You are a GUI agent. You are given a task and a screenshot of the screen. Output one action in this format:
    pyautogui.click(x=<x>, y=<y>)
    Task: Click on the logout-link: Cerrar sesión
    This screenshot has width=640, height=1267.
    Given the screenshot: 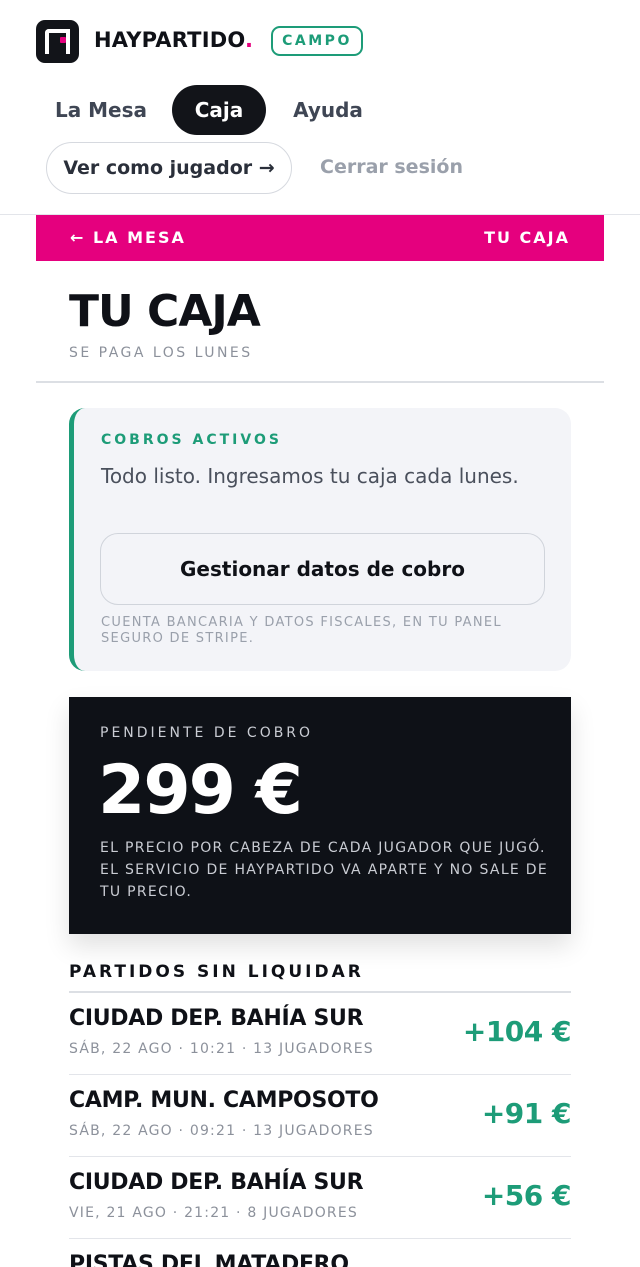 What is the action you would take?
    pyautogui.click(x=391, y=167)
    